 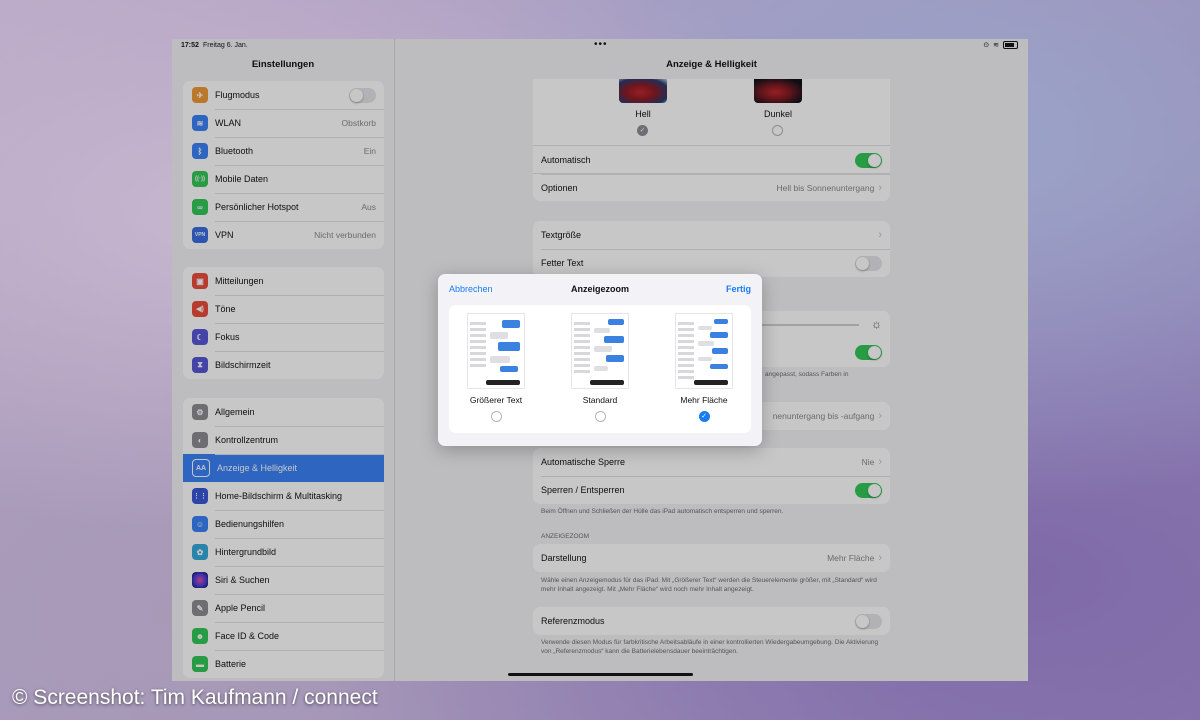 What do you see at coordinates (704, 416) in the screenshot?
I see `more-space-radio: ✓` at bounding box center [704, 416].